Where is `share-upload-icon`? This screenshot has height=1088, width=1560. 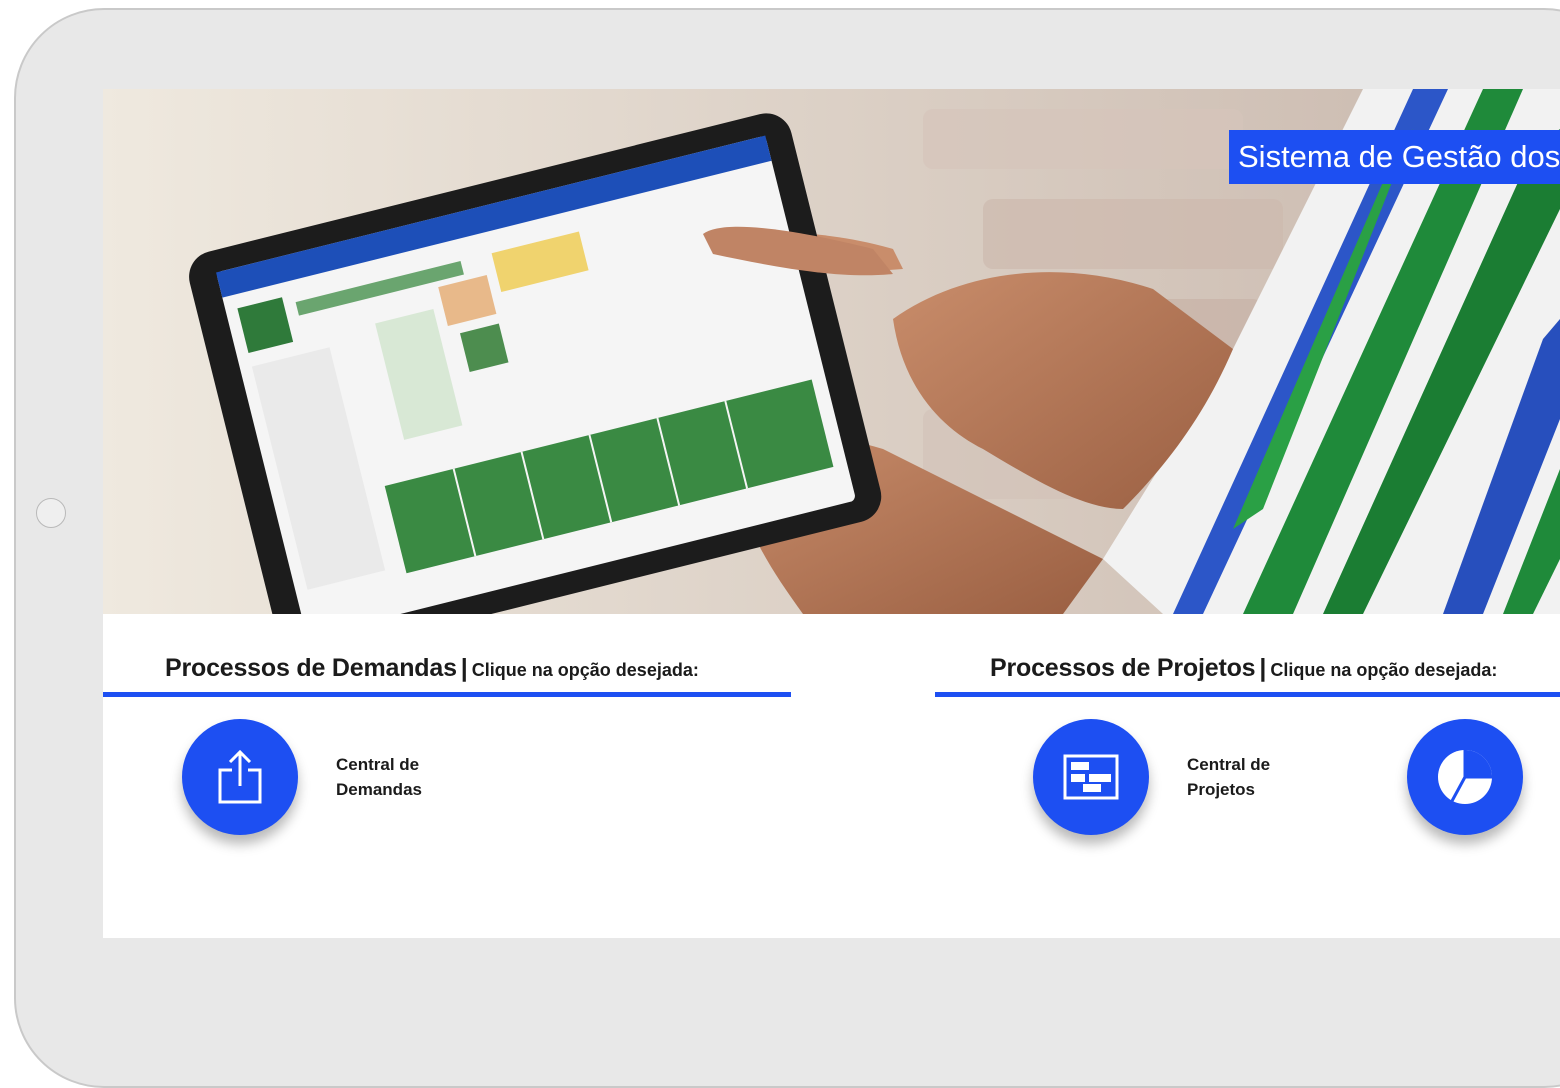 share-upload-icon is located at coordinates (240, 776).